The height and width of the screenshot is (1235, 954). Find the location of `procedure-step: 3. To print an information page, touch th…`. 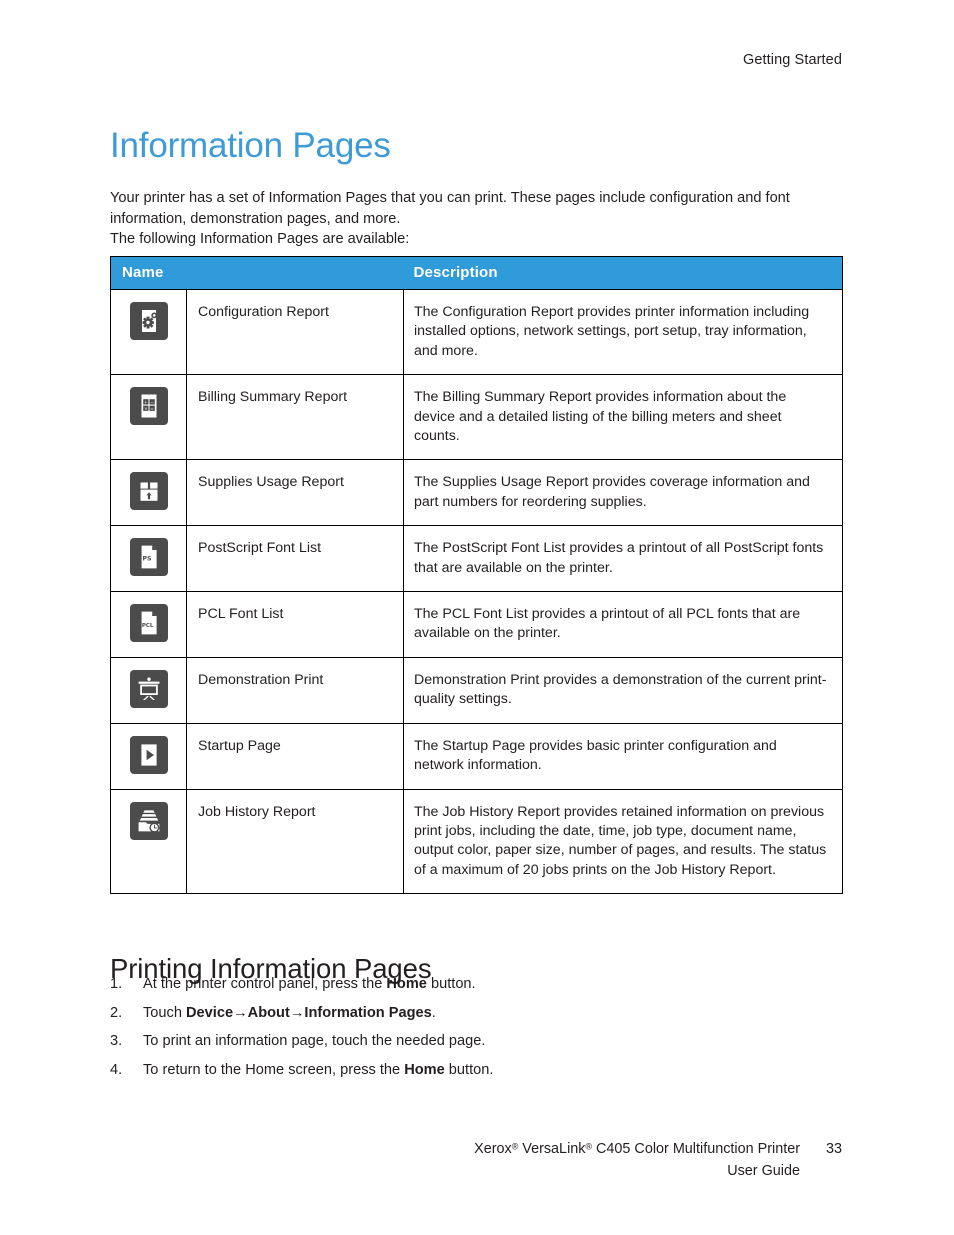

procedure-step: 3. To print an information page, touch th… is located at coordinates (475, 1041).